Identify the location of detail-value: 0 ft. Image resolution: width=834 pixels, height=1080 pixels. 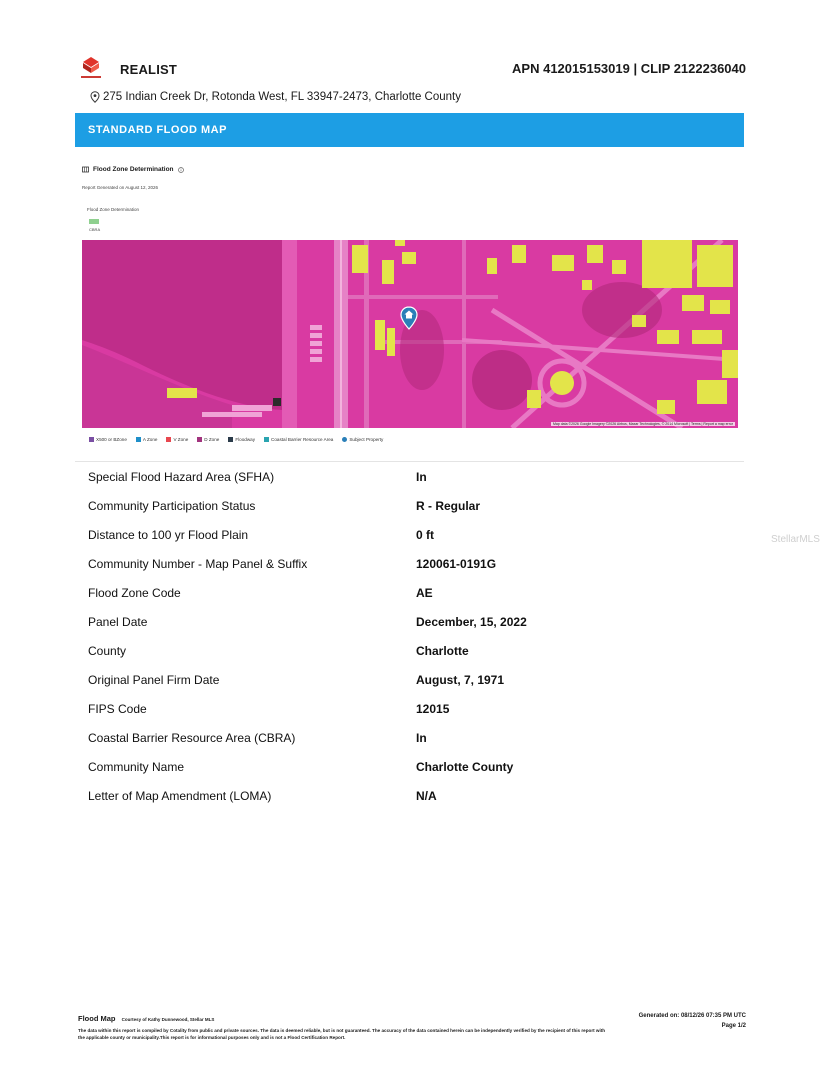
(425, 535).